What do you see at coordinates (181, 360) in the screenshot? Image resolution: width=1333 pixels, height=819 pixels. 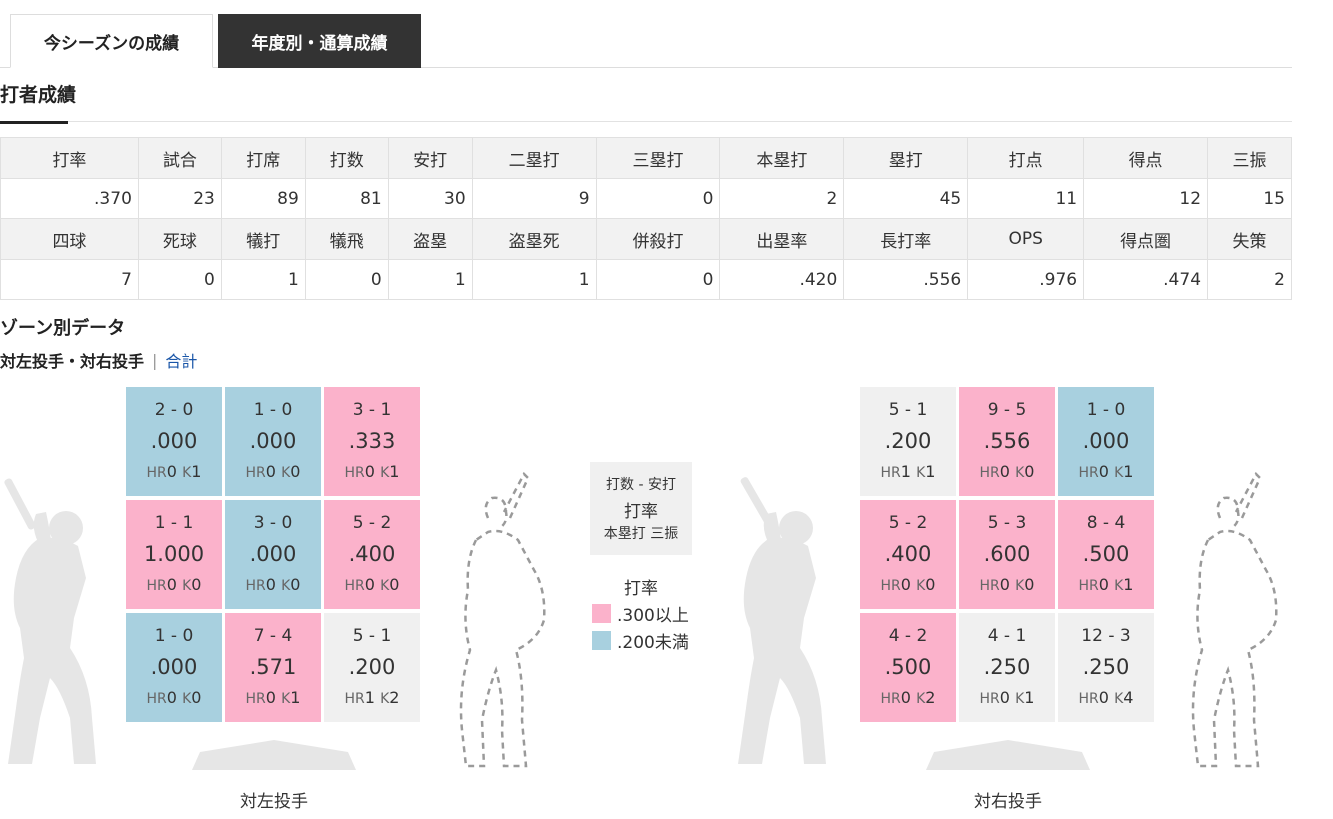 I see `zone-view-total-link: 合計` at bounding box center [181, 360].